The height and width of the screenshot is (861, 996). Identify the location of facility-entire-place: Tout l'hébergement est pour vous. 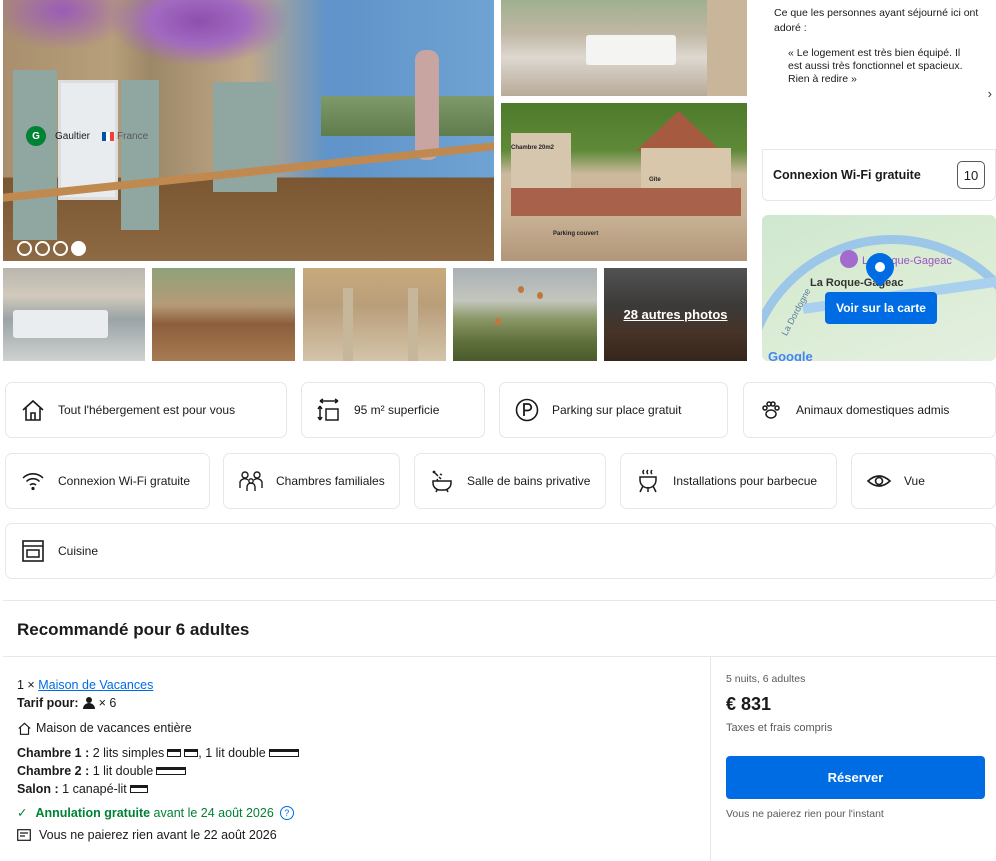
(146, 410).